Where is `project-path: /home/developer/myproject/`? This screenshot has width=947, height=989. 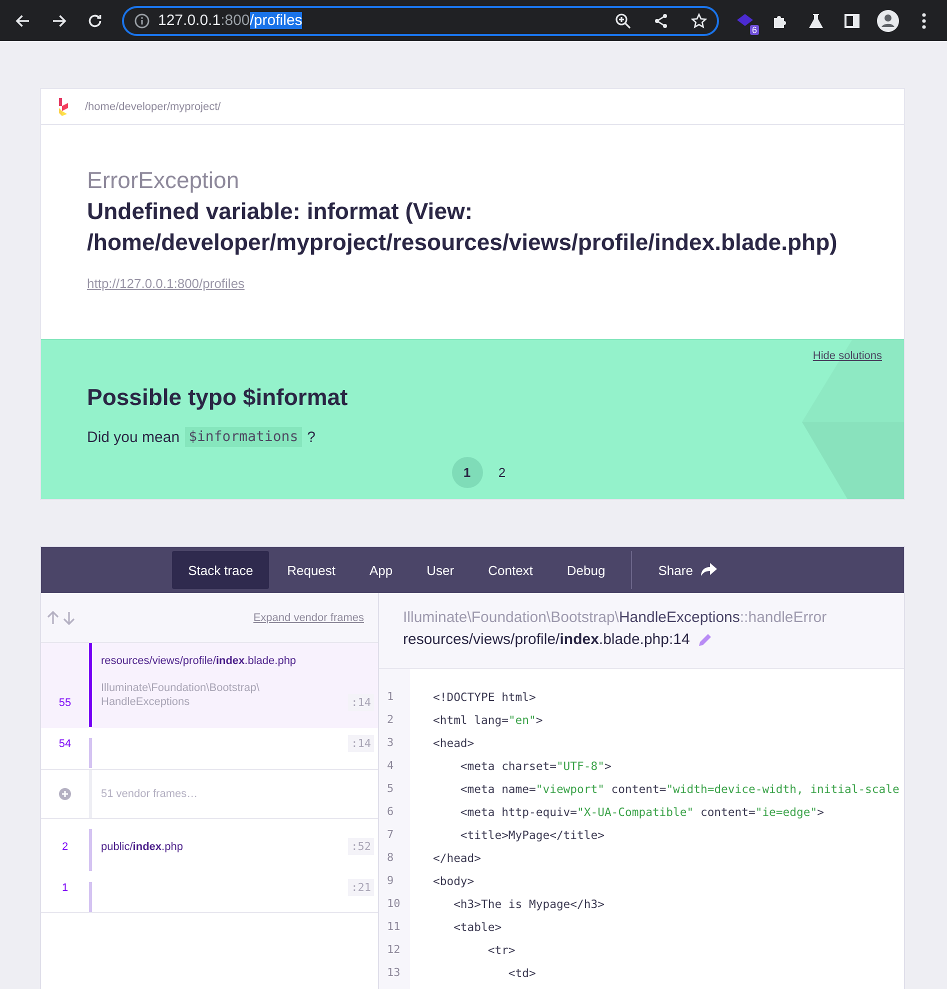
project-path: /home/developer/myproject/ is located at coordinates (153, 106).